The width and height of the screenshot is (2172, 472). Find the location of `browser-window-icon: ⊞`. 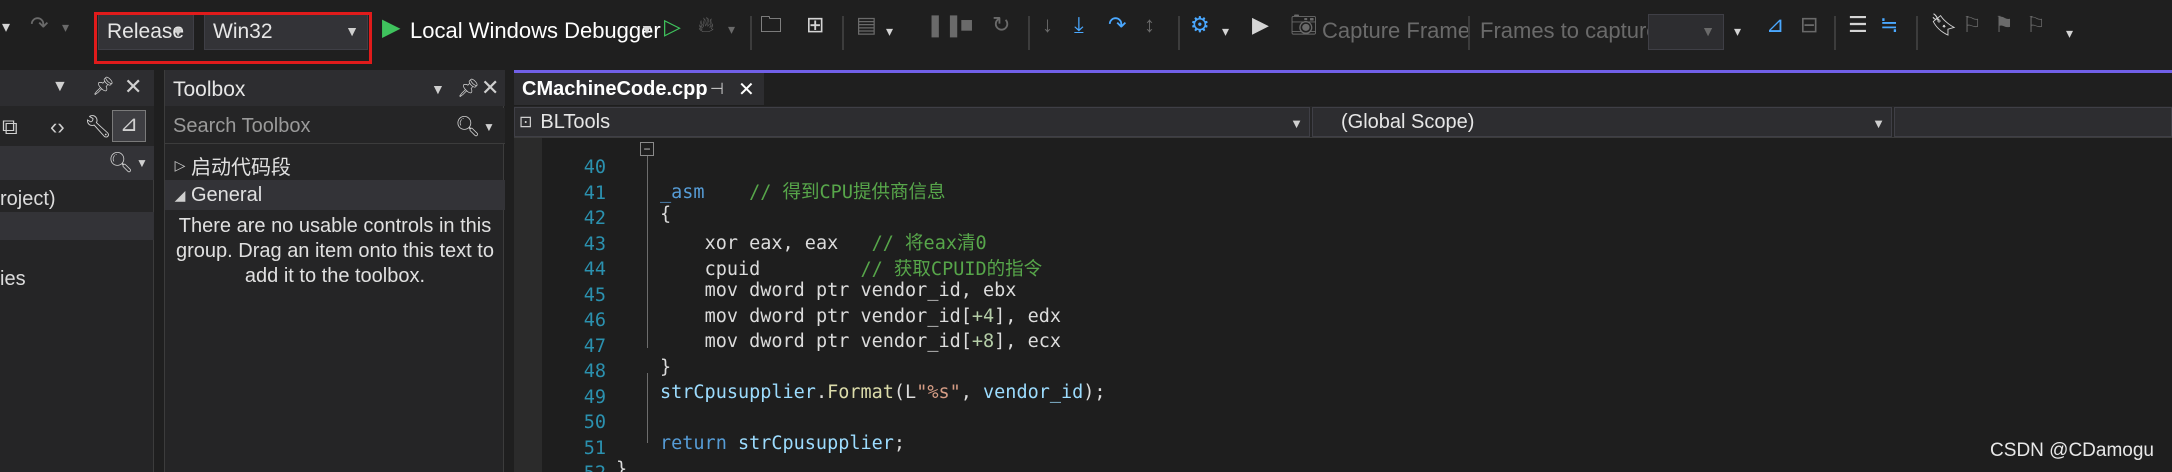

browser-window-icon: ⊞ is located at coordinates (815, 25).